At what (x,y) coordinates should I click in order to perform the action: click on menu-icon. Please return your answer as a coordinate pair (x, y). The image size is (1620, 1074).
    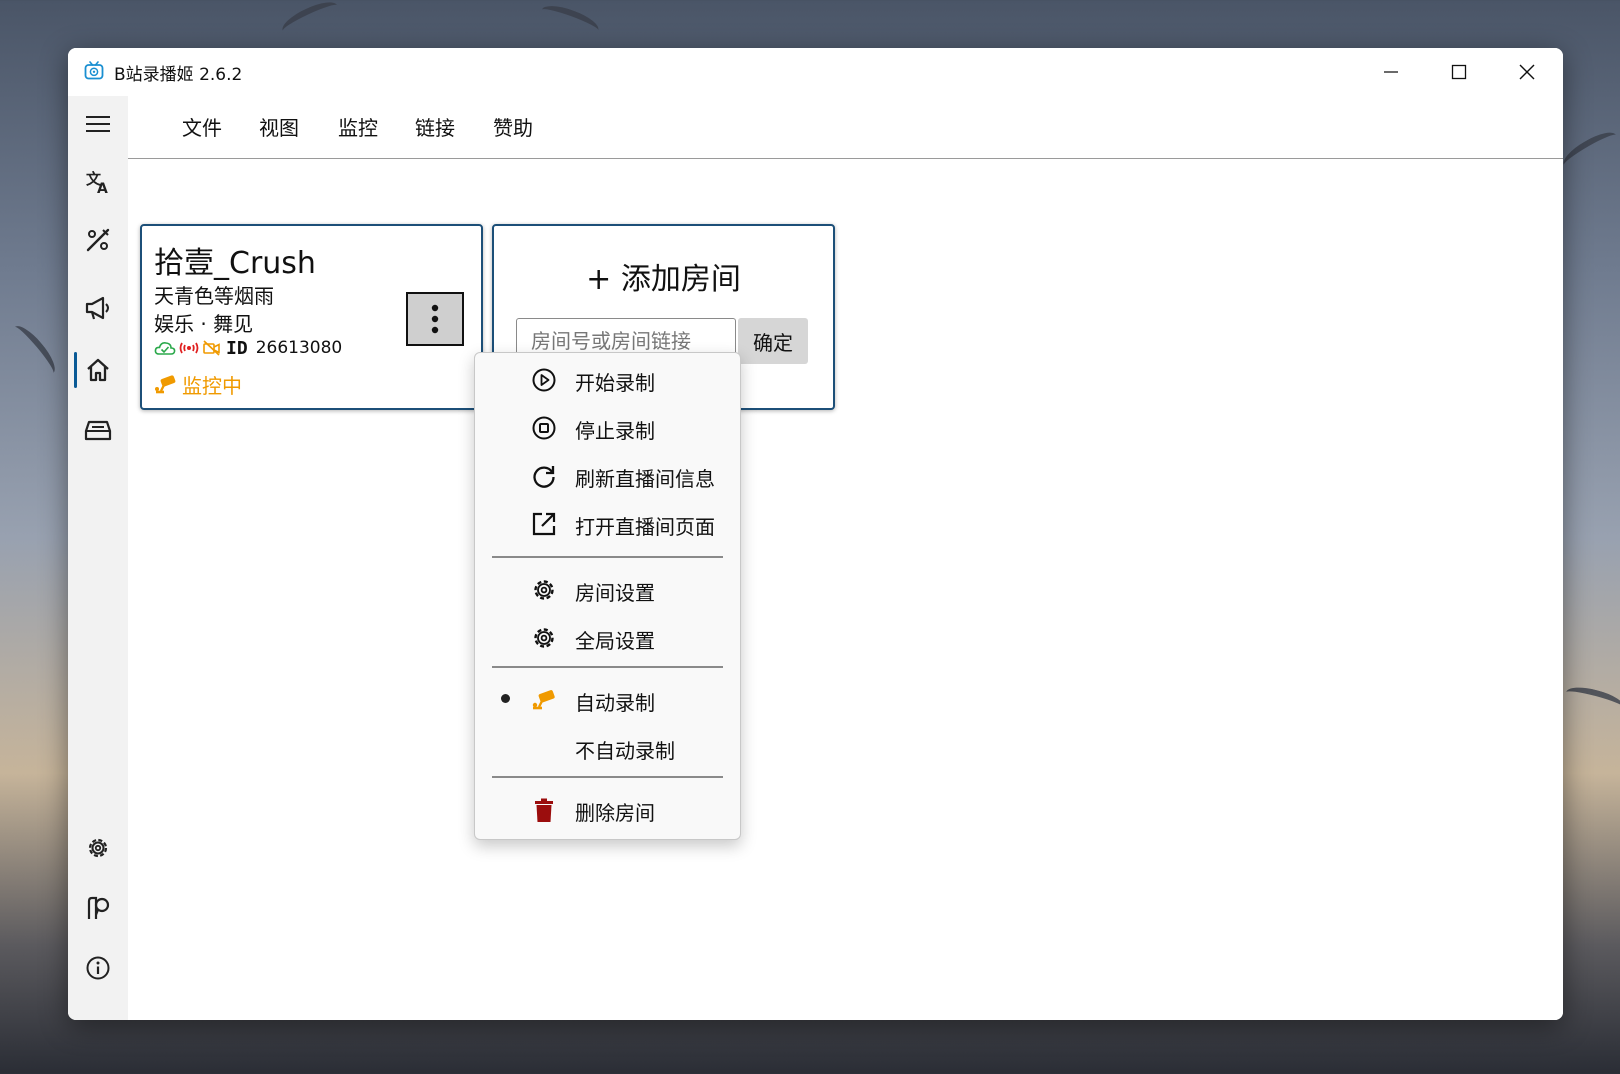
    Looking at the image, I should click on (98, 124).